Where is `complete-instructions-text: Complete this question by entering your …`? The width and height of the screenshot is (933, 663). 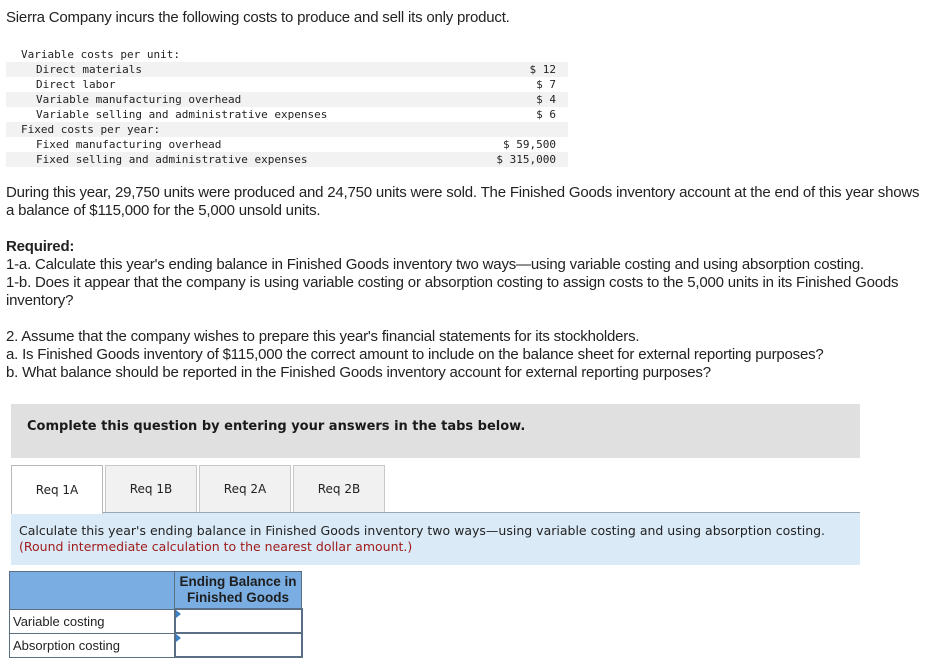
complete-instructions-text: Complete this question by entering your … is located at coordinates (276, 426).